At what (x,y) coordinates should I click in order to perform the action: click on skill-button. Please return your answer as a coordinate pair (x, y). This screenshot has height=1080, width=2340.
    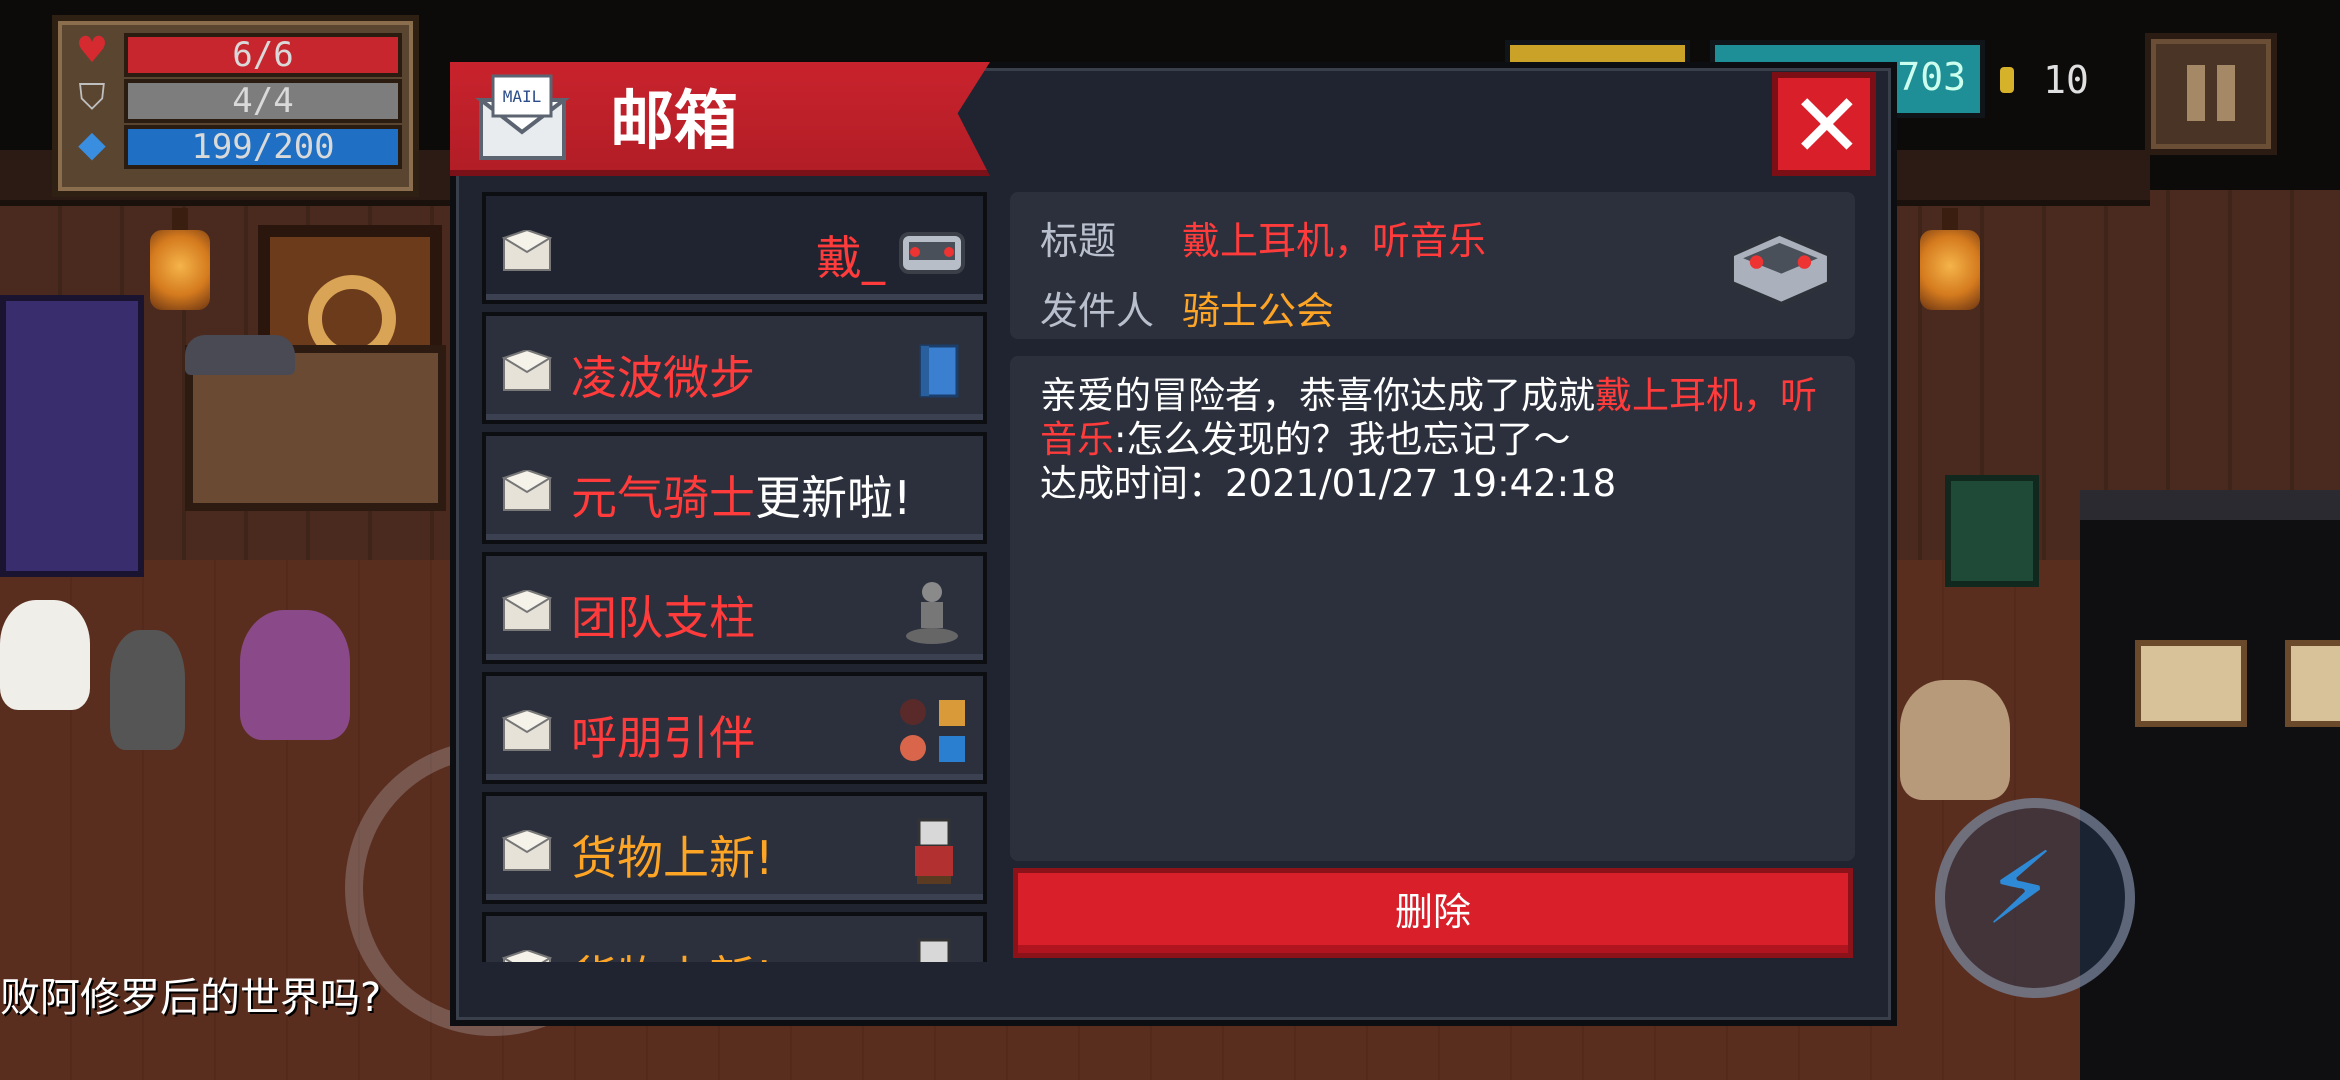
    Looking at the image, I should click on (2035, 898).